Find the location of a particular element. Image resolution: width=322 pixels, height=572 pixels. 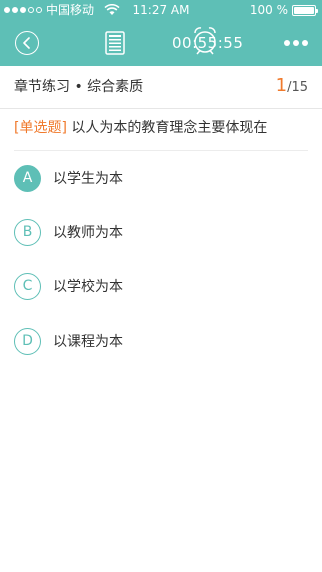

section-title: 章节练习 • 综合素质 is located at coordinates (79, 87).